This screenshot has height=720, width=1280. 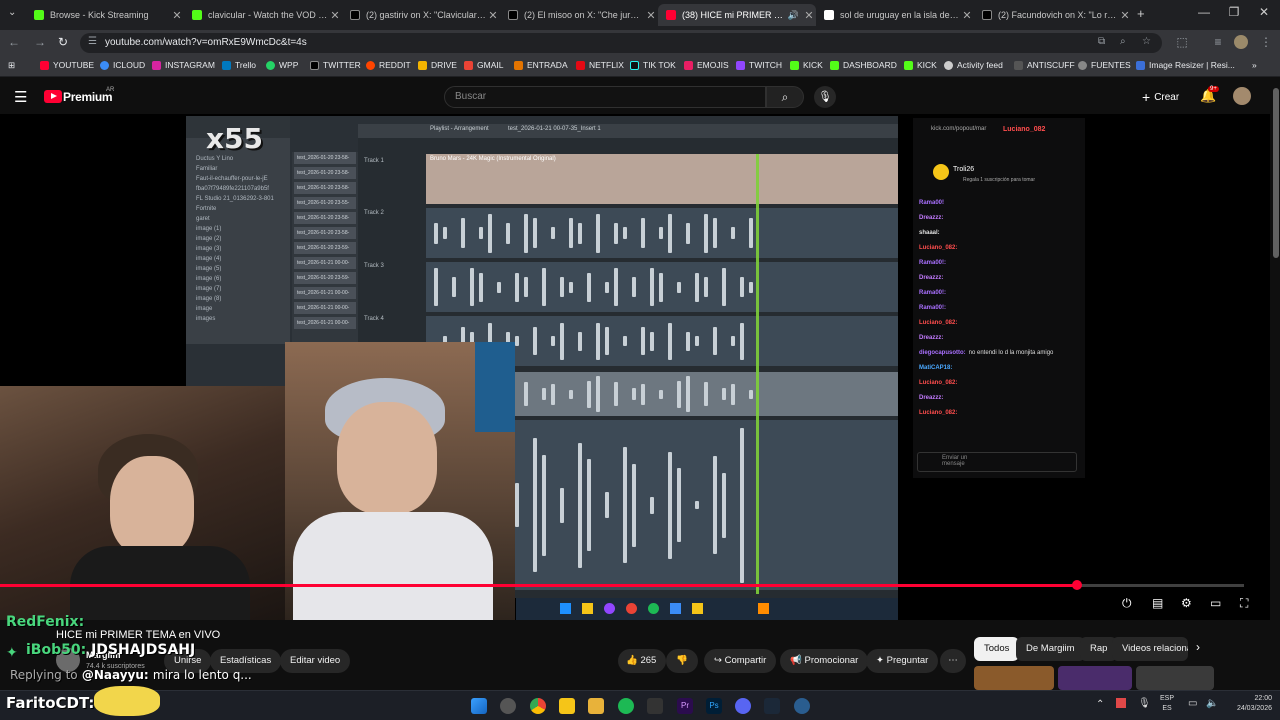 I want to click on steam-icon, so click(x=772, y=706).